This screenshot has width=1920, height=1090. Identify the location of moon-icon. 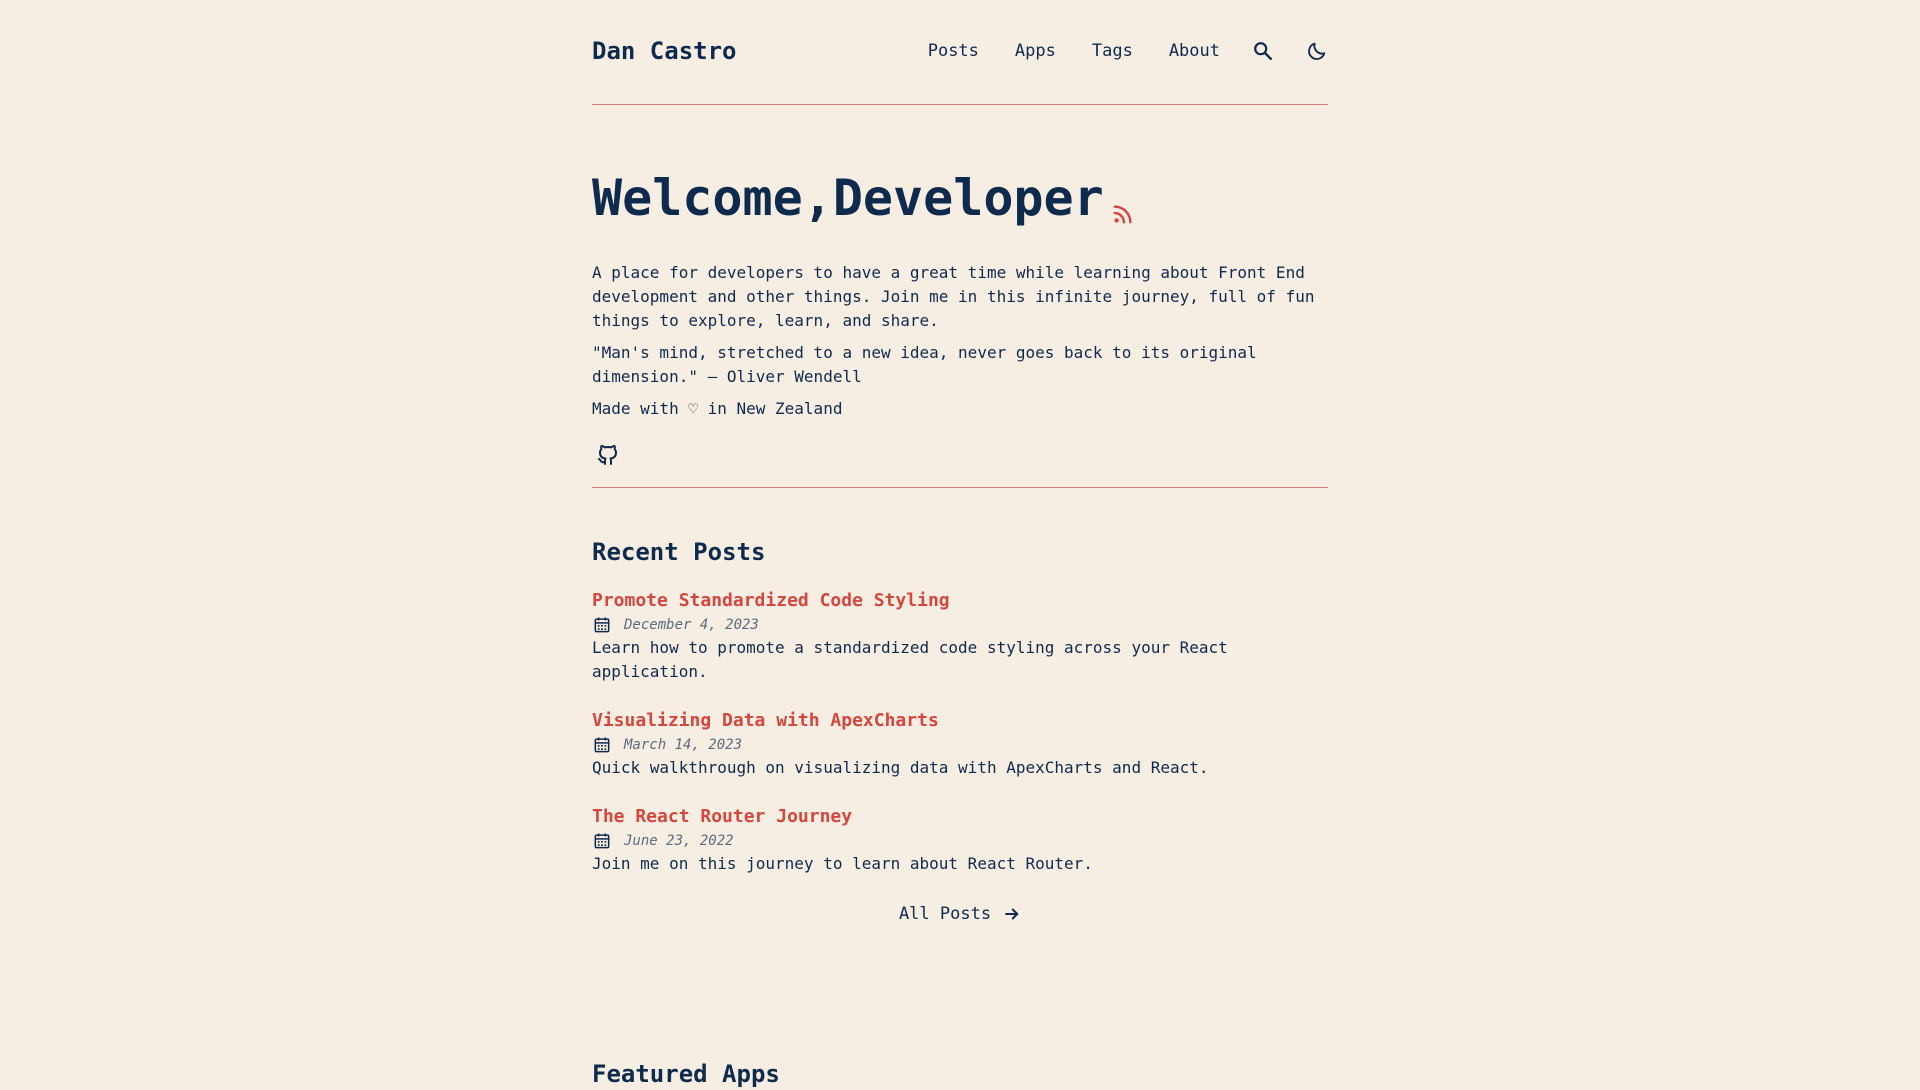
(1317, 51).